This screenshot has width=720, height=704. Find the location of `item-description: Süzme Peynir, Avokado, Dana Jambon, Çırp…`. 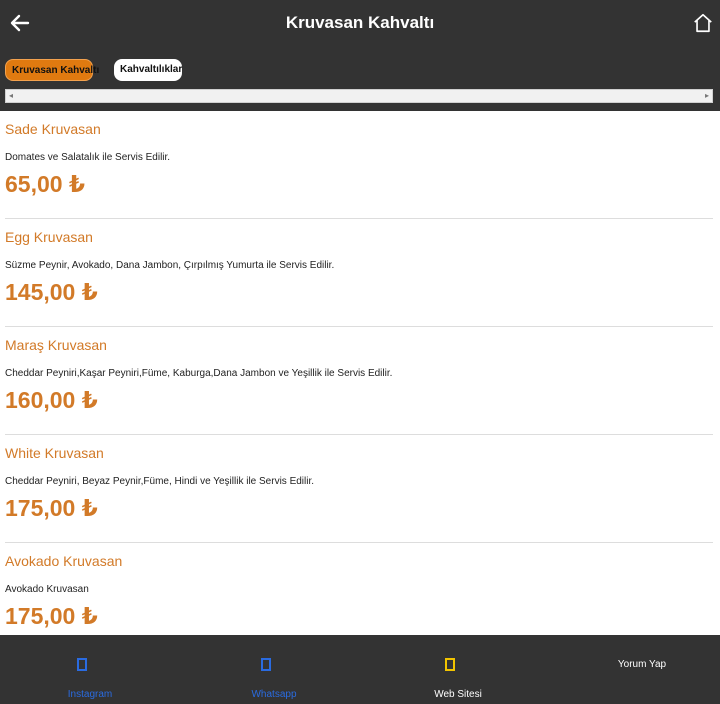

item-description: Süzme Peynir, Avokado, Dana Jambon, Çırp… is located at coordinates (170, 265).